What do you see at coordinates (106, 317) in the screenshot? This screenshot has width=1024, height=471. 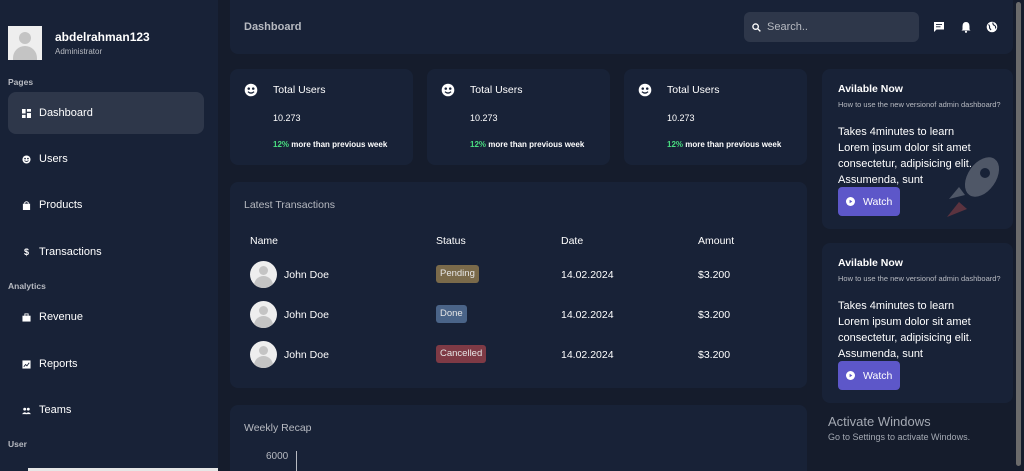 I see `sidebar-item-revenue: Revenue` at bounding box center [106, 317].